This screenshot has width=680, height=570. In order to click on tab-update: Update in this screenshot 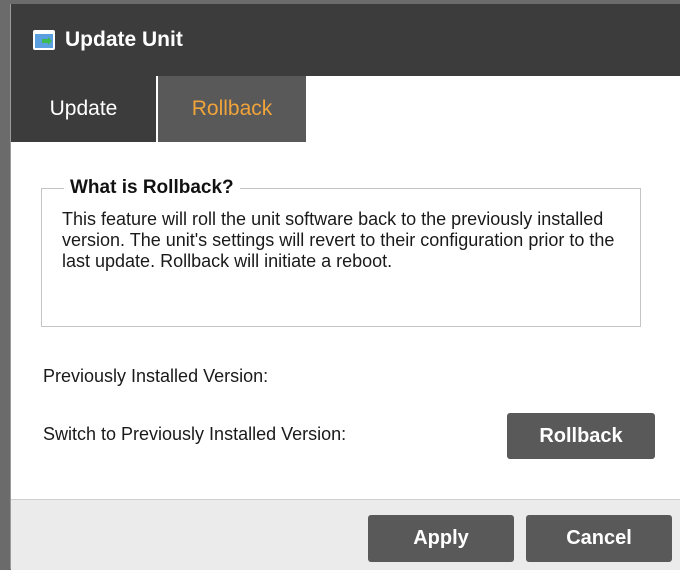, I will do `click(83, 109)`.